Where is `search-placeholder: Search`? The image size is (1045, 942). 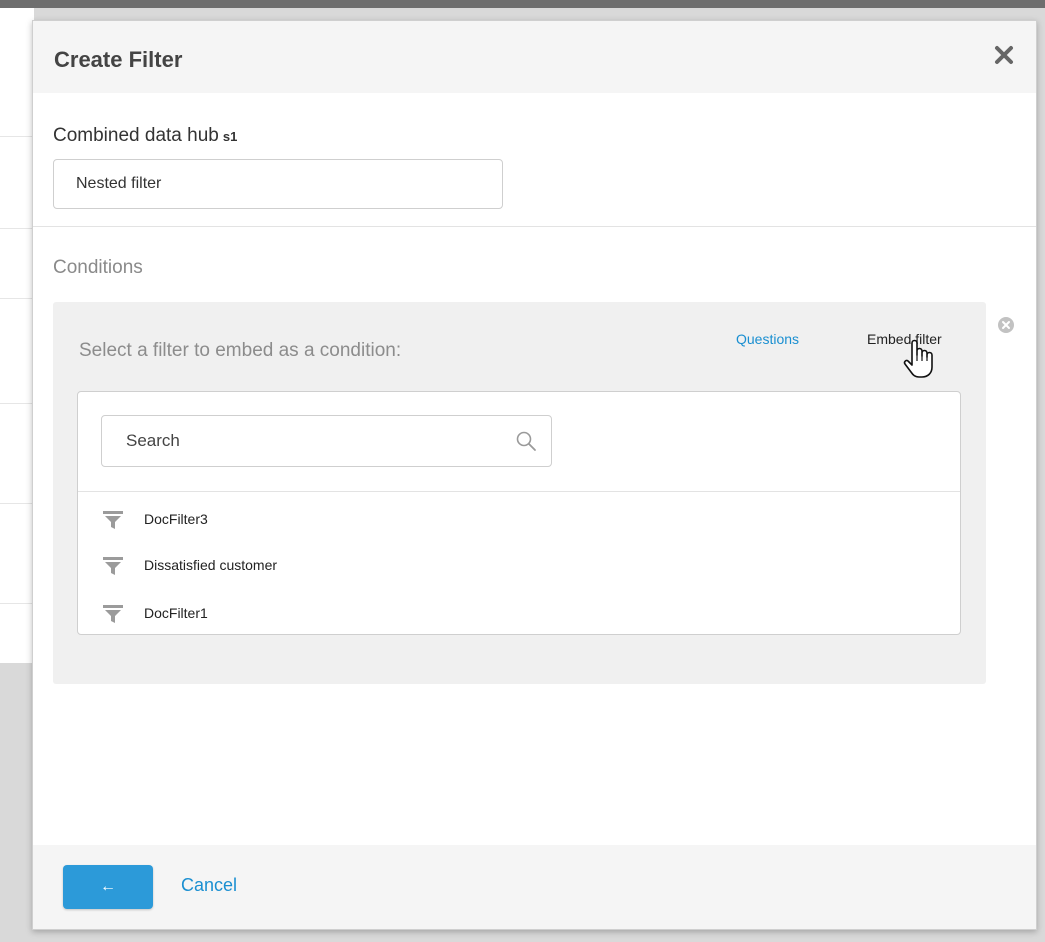 search-placeholder: Search is located at coordinates (153, 440).